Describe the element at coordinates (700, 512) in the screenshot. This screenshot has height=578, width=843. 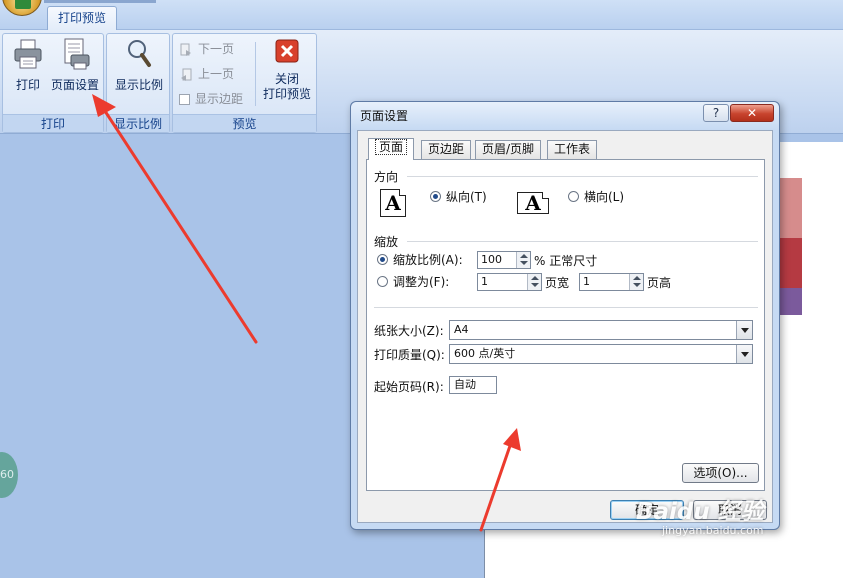
I see `watermark-logo-text: Baidu 经验` at that location.